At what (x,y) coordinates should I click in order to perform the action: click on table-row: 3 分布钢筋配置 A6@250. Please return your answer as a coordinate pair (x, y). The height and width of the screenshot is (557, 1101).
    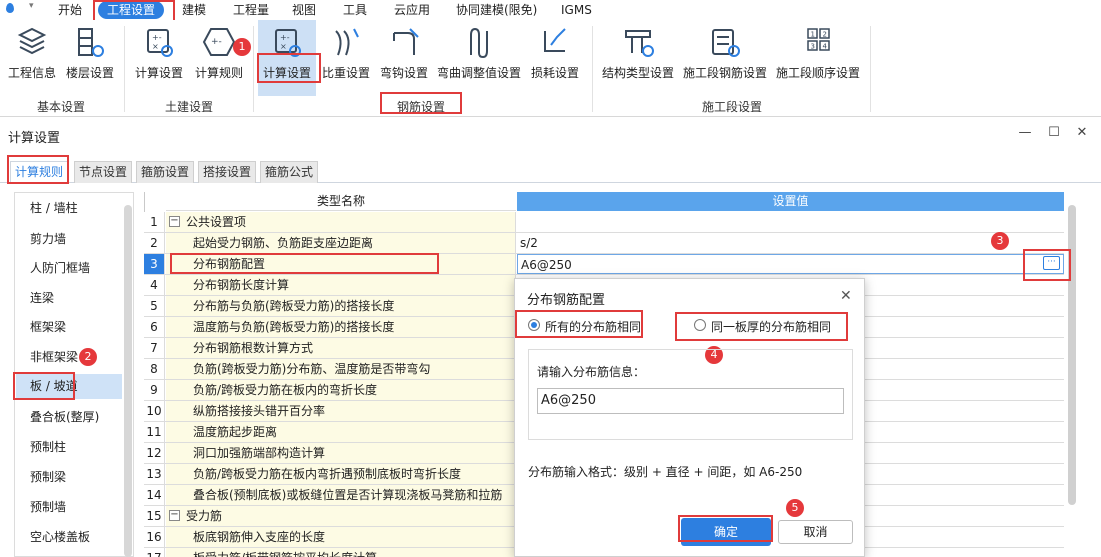
    Looking at the image, I should click on (604, 264).